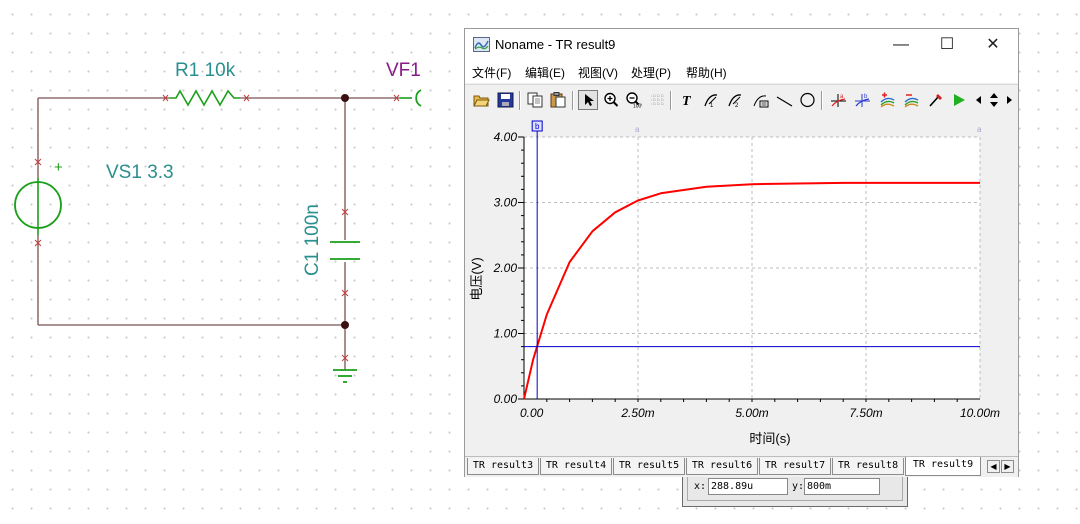 Image resolution: width=1080 pixels, height=524 pixels. Describe the element at coordinates (633, 100) in the screenshot. I see `zoom-100-icon: 100%` at that location.